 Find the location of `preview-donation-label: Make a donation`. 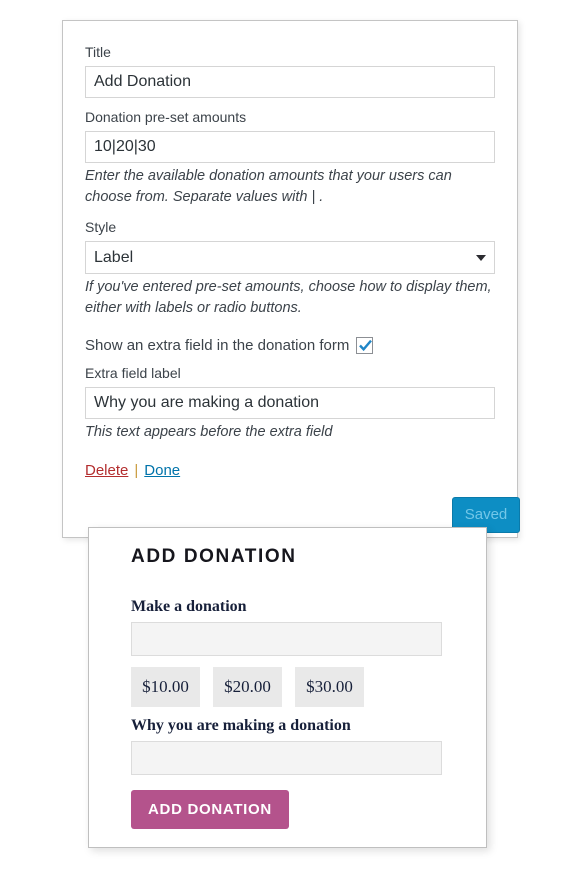

preview-donation-label: Make a donation is located at coordinates (189, 606).